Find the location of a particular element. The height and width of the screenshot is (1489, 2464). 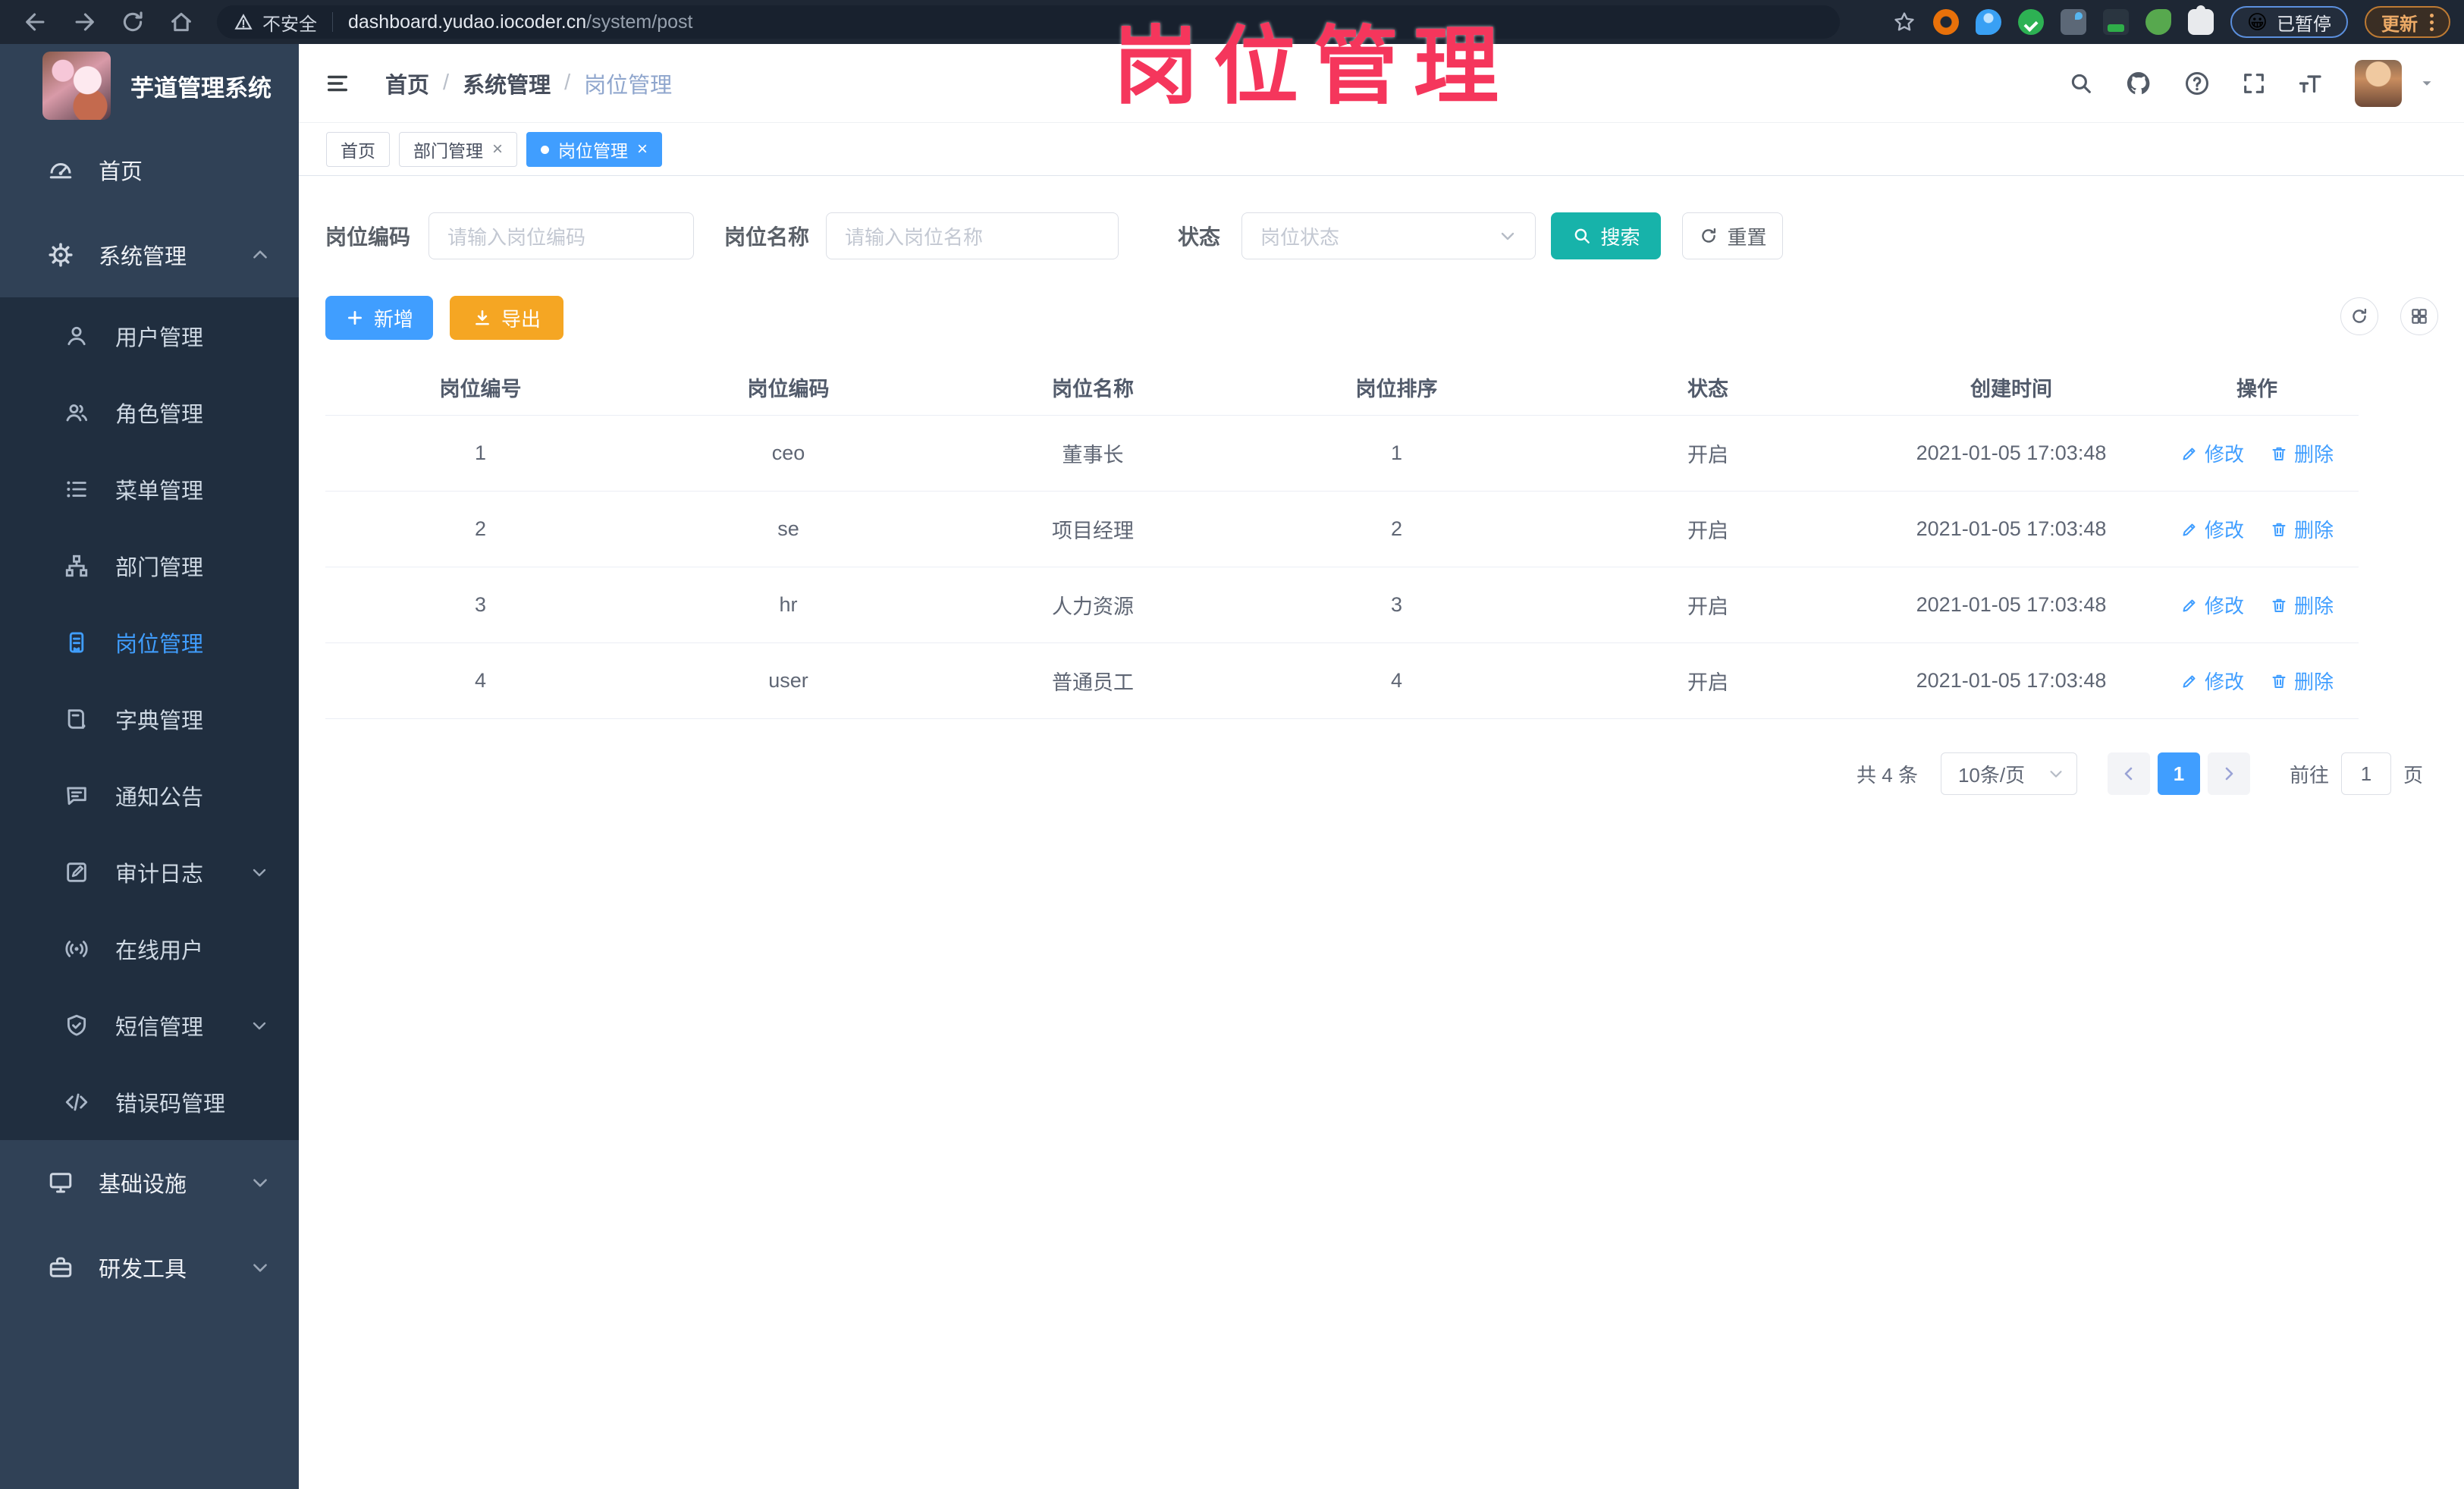

table-toolbar: 新增 导出 is located at coordinates (444, 318).